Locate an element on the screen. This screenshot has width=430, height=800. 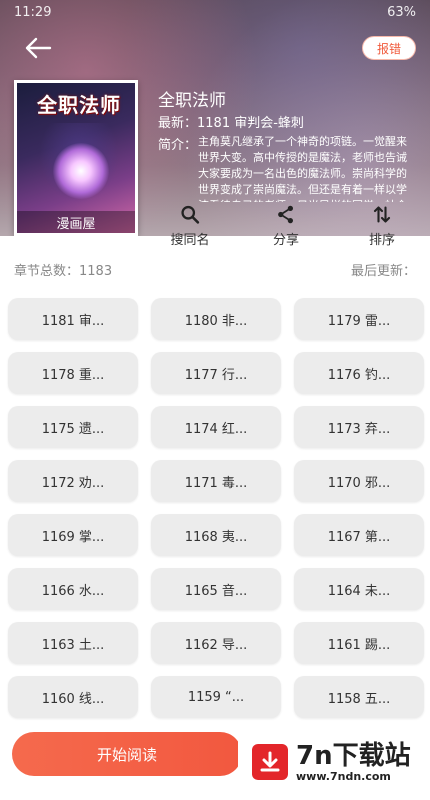
sort-icon is located at coordinates (382, 214).